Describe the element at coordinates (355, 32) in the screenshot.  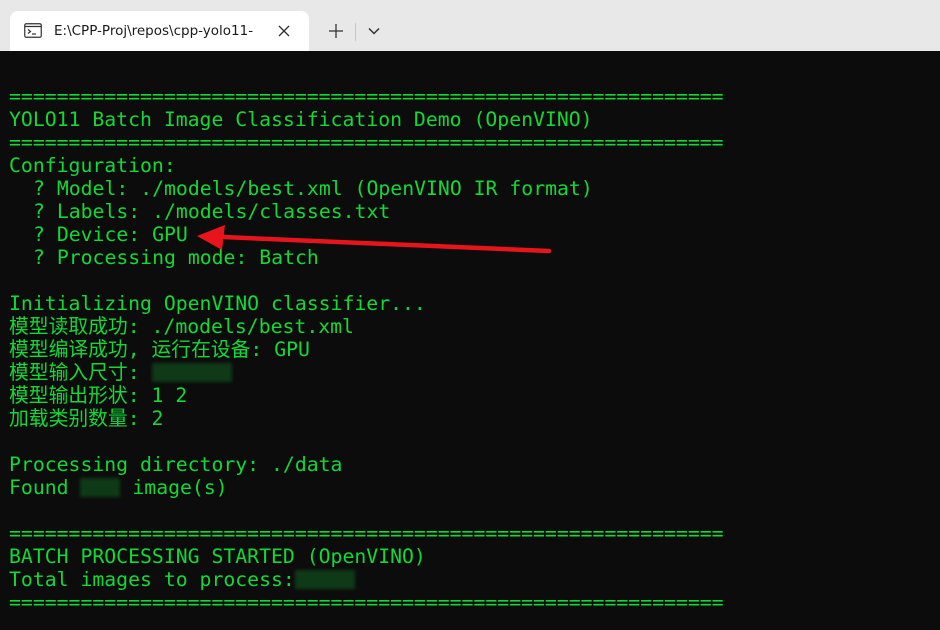
I see `tab-divider` at that location.